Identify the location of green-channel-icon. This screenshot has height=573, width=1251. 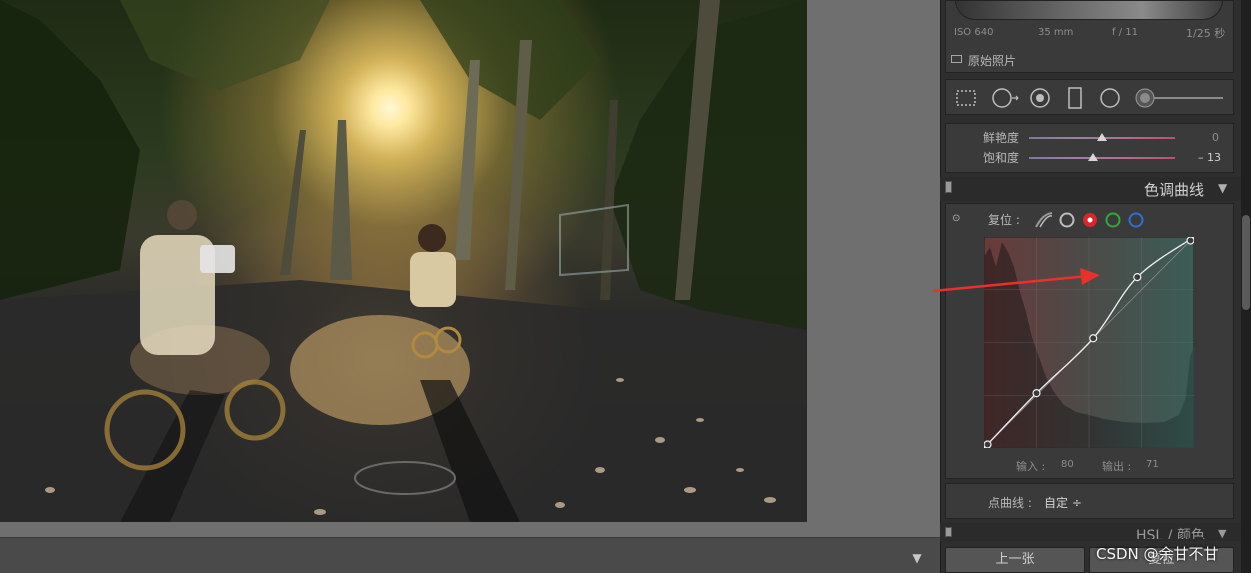
(1113, 220).